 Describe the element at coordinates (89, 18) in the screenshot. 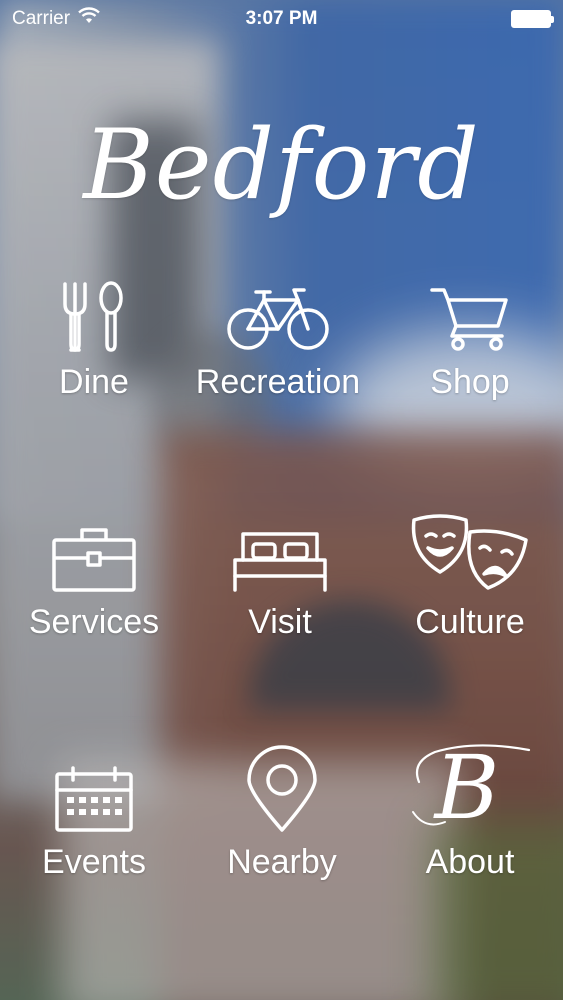

I see `wifi-icon` at that location.